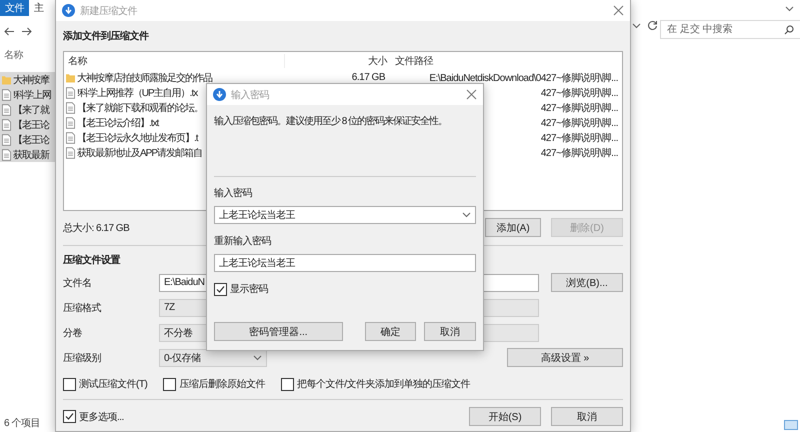  Describe the element at coordinates (117, 123) in the screenshot. I see `file-name: 【老王论坛介绍】.txt` at that location.